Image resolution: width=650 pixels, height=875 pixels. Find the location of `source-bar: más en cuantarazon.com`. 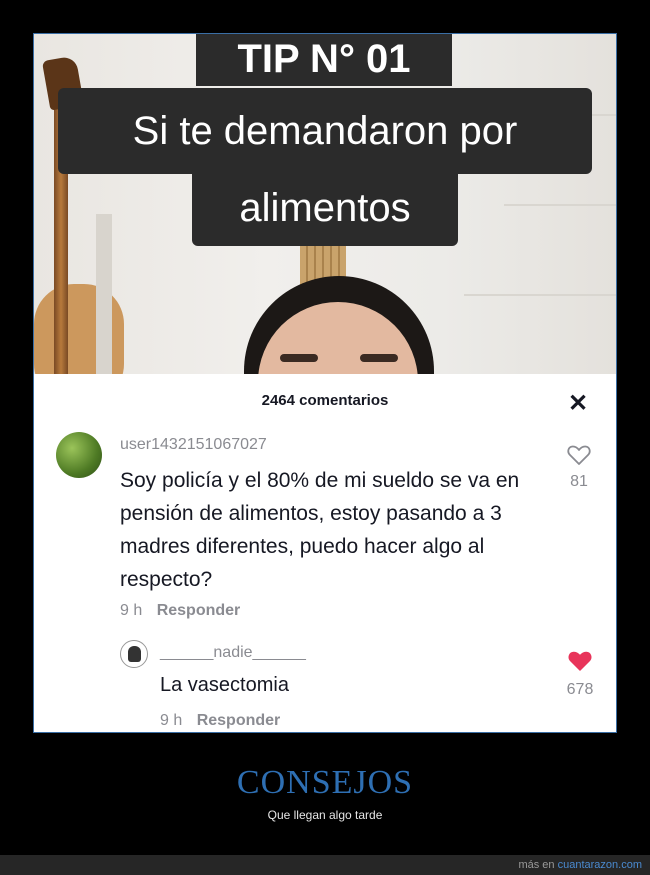

source-bar: más en cuantarazon.com is located at coordinates (325, 865).